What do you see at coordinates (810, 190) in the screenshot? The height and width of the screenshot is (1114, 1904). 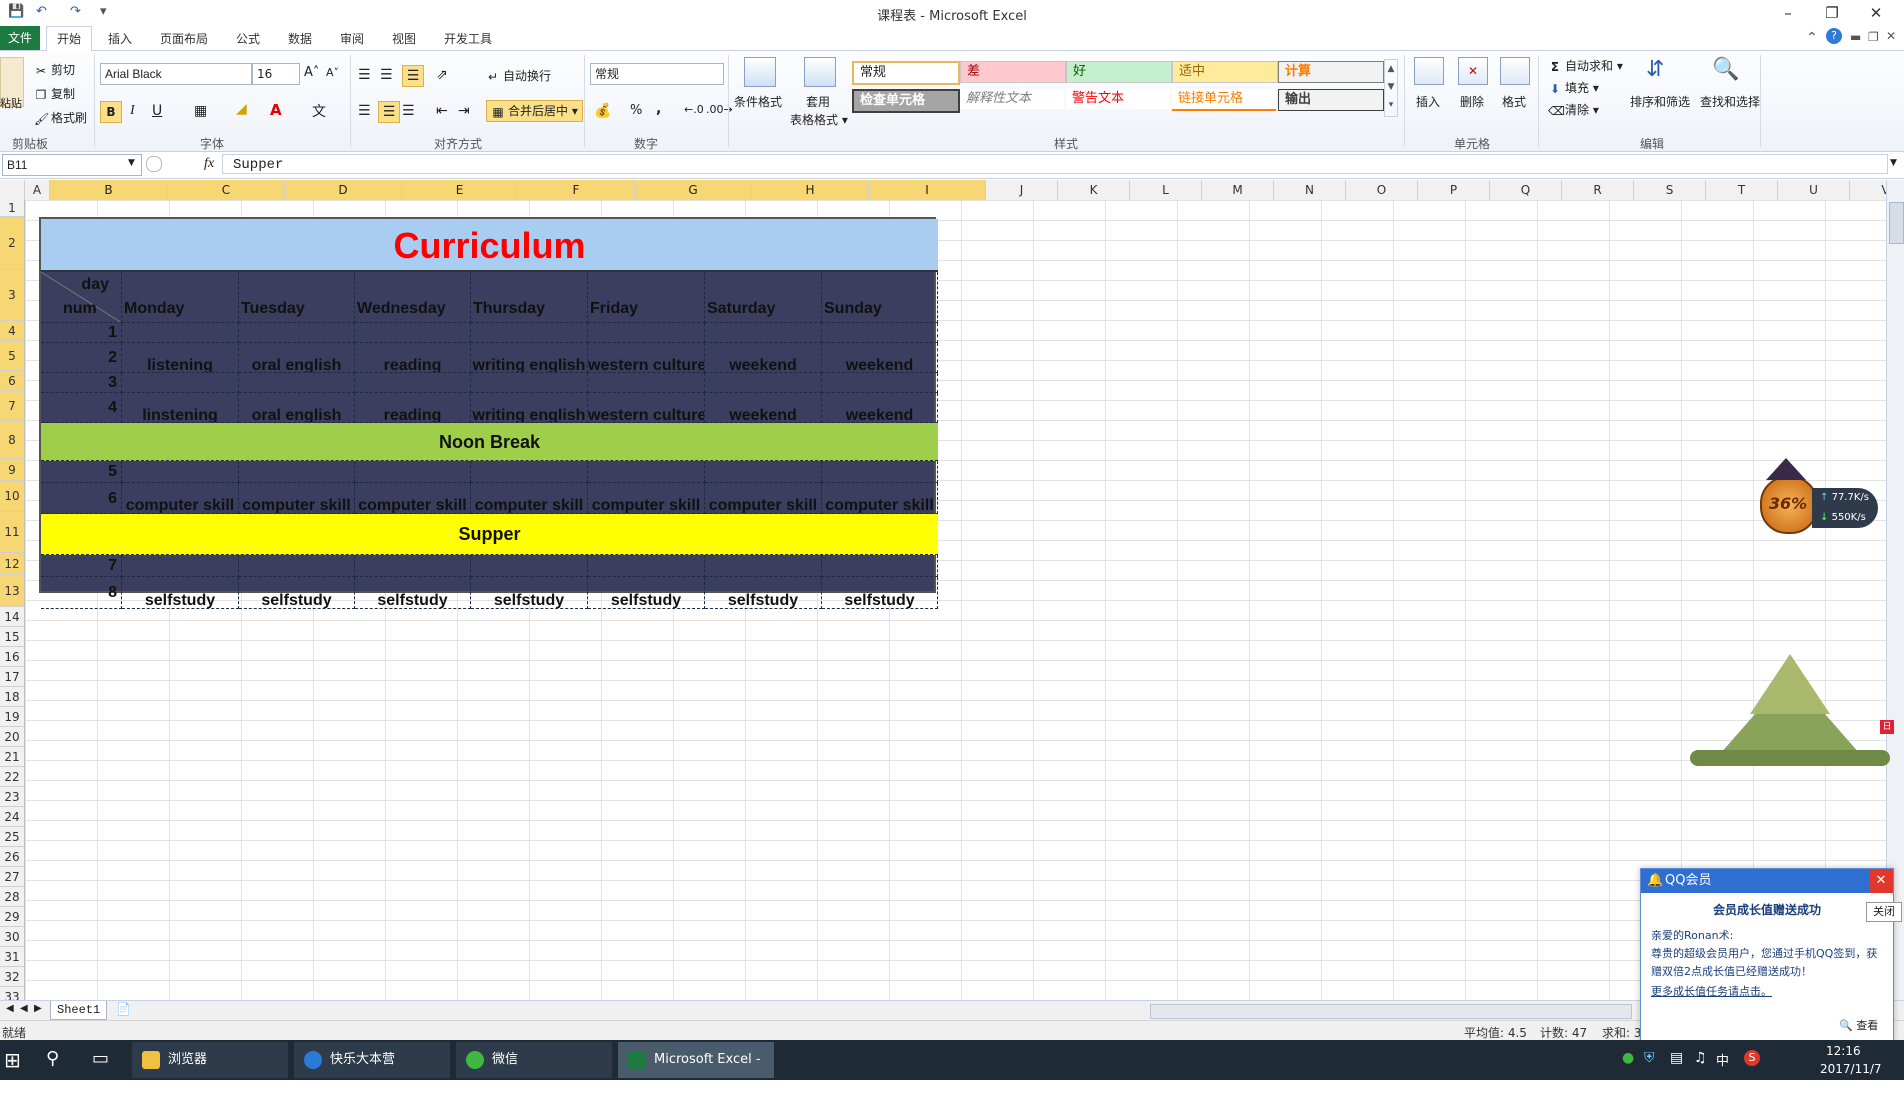 I see `column-header-h: H` at bounding box center [810, 190].